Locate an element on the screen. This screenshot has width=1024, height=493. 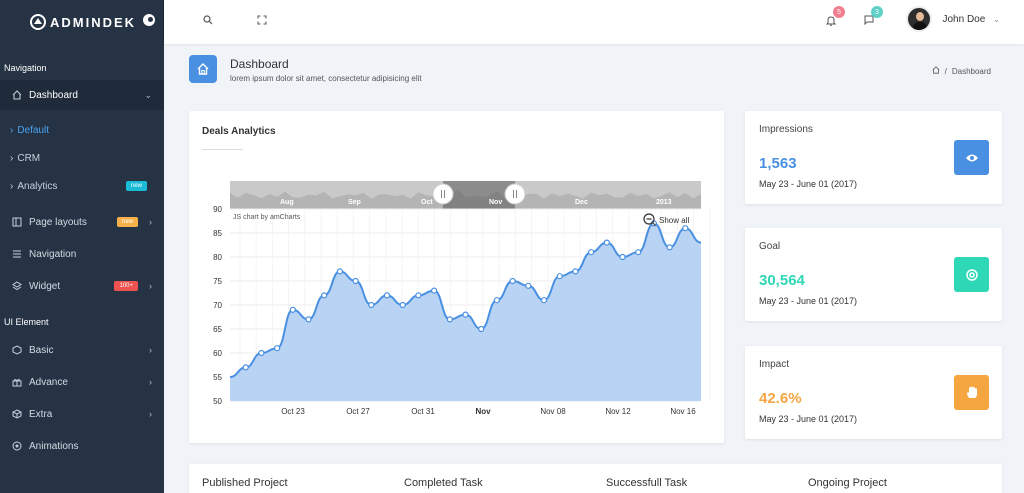
sidebar-subitem-crm: › CRM is located at coordinates (82, 158).